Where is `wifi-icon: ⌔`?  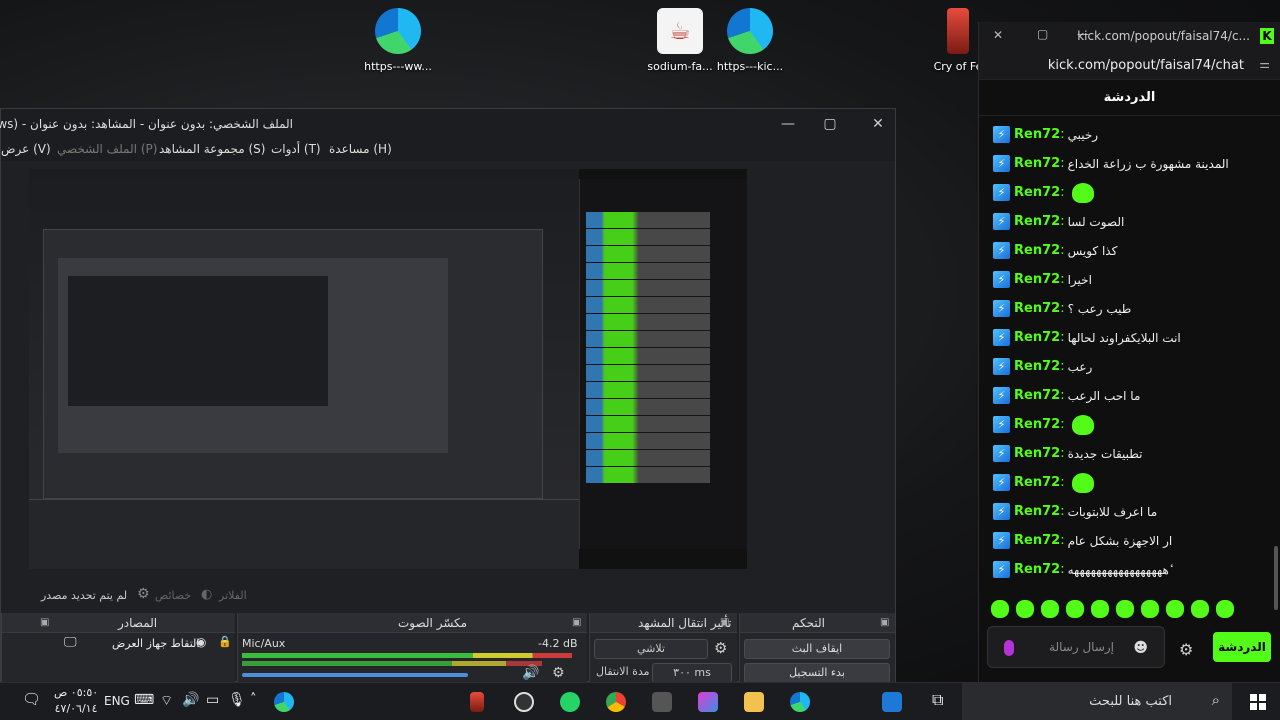 wifi-icon: ⌔ is located at coordinates (166, 701).